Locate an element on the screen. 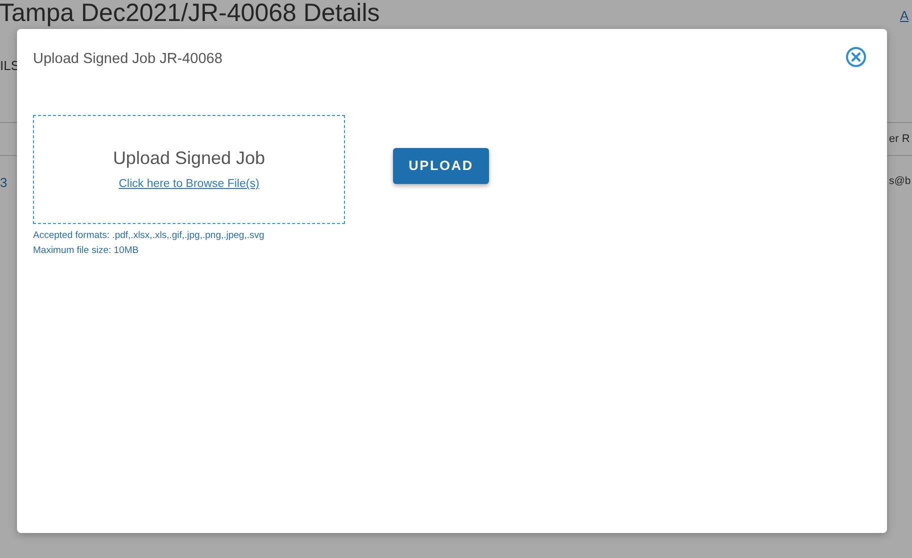  table-cell-text: 3 is located at coordinates (4, 183).